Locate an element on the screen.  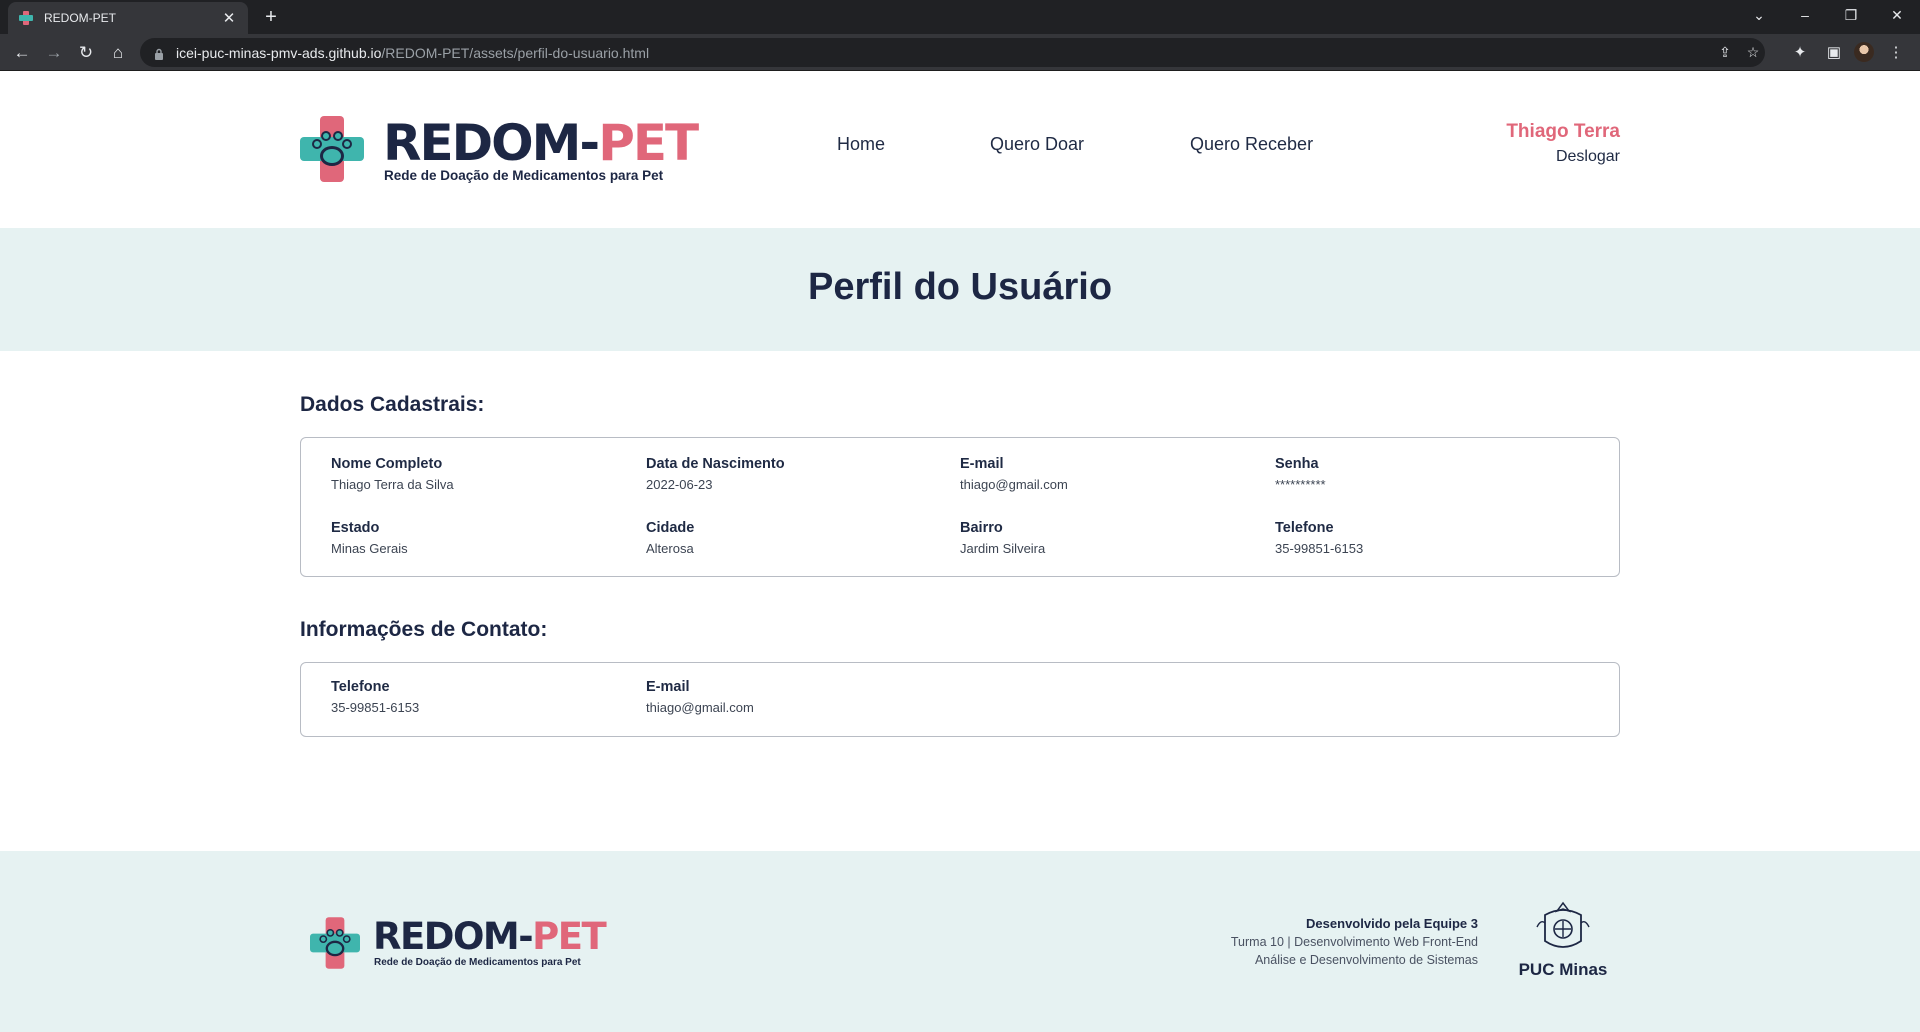
browser-tab: REDOM-PET ✕ is located at coordinates (128, 18).